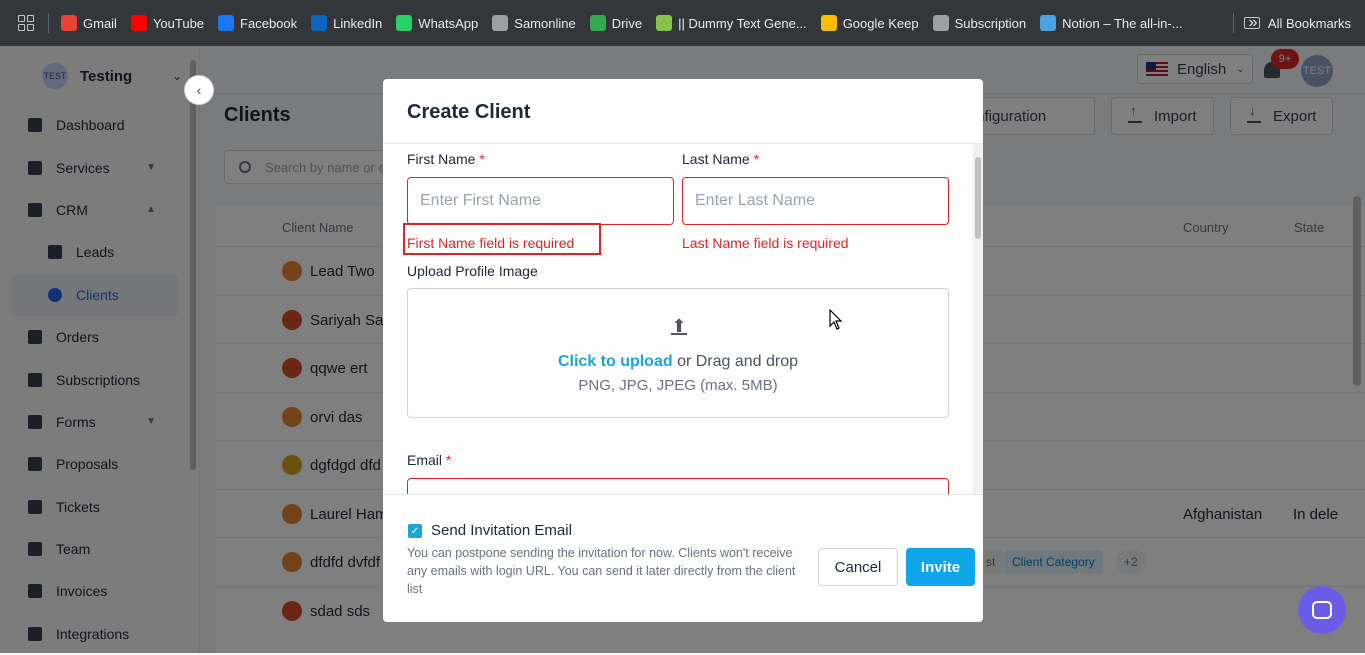  I want to click on dialog-scrollbar, so click(978, 198).